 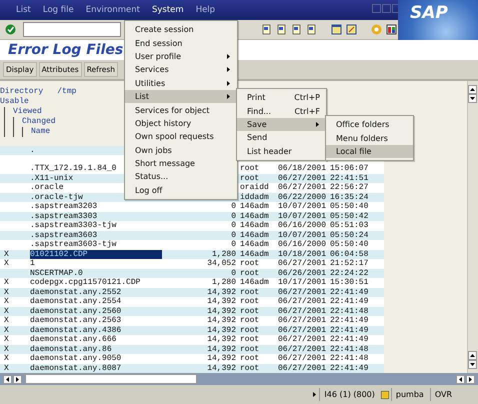 I want to click on menu-item: Log off, so click(x=181, y=191).